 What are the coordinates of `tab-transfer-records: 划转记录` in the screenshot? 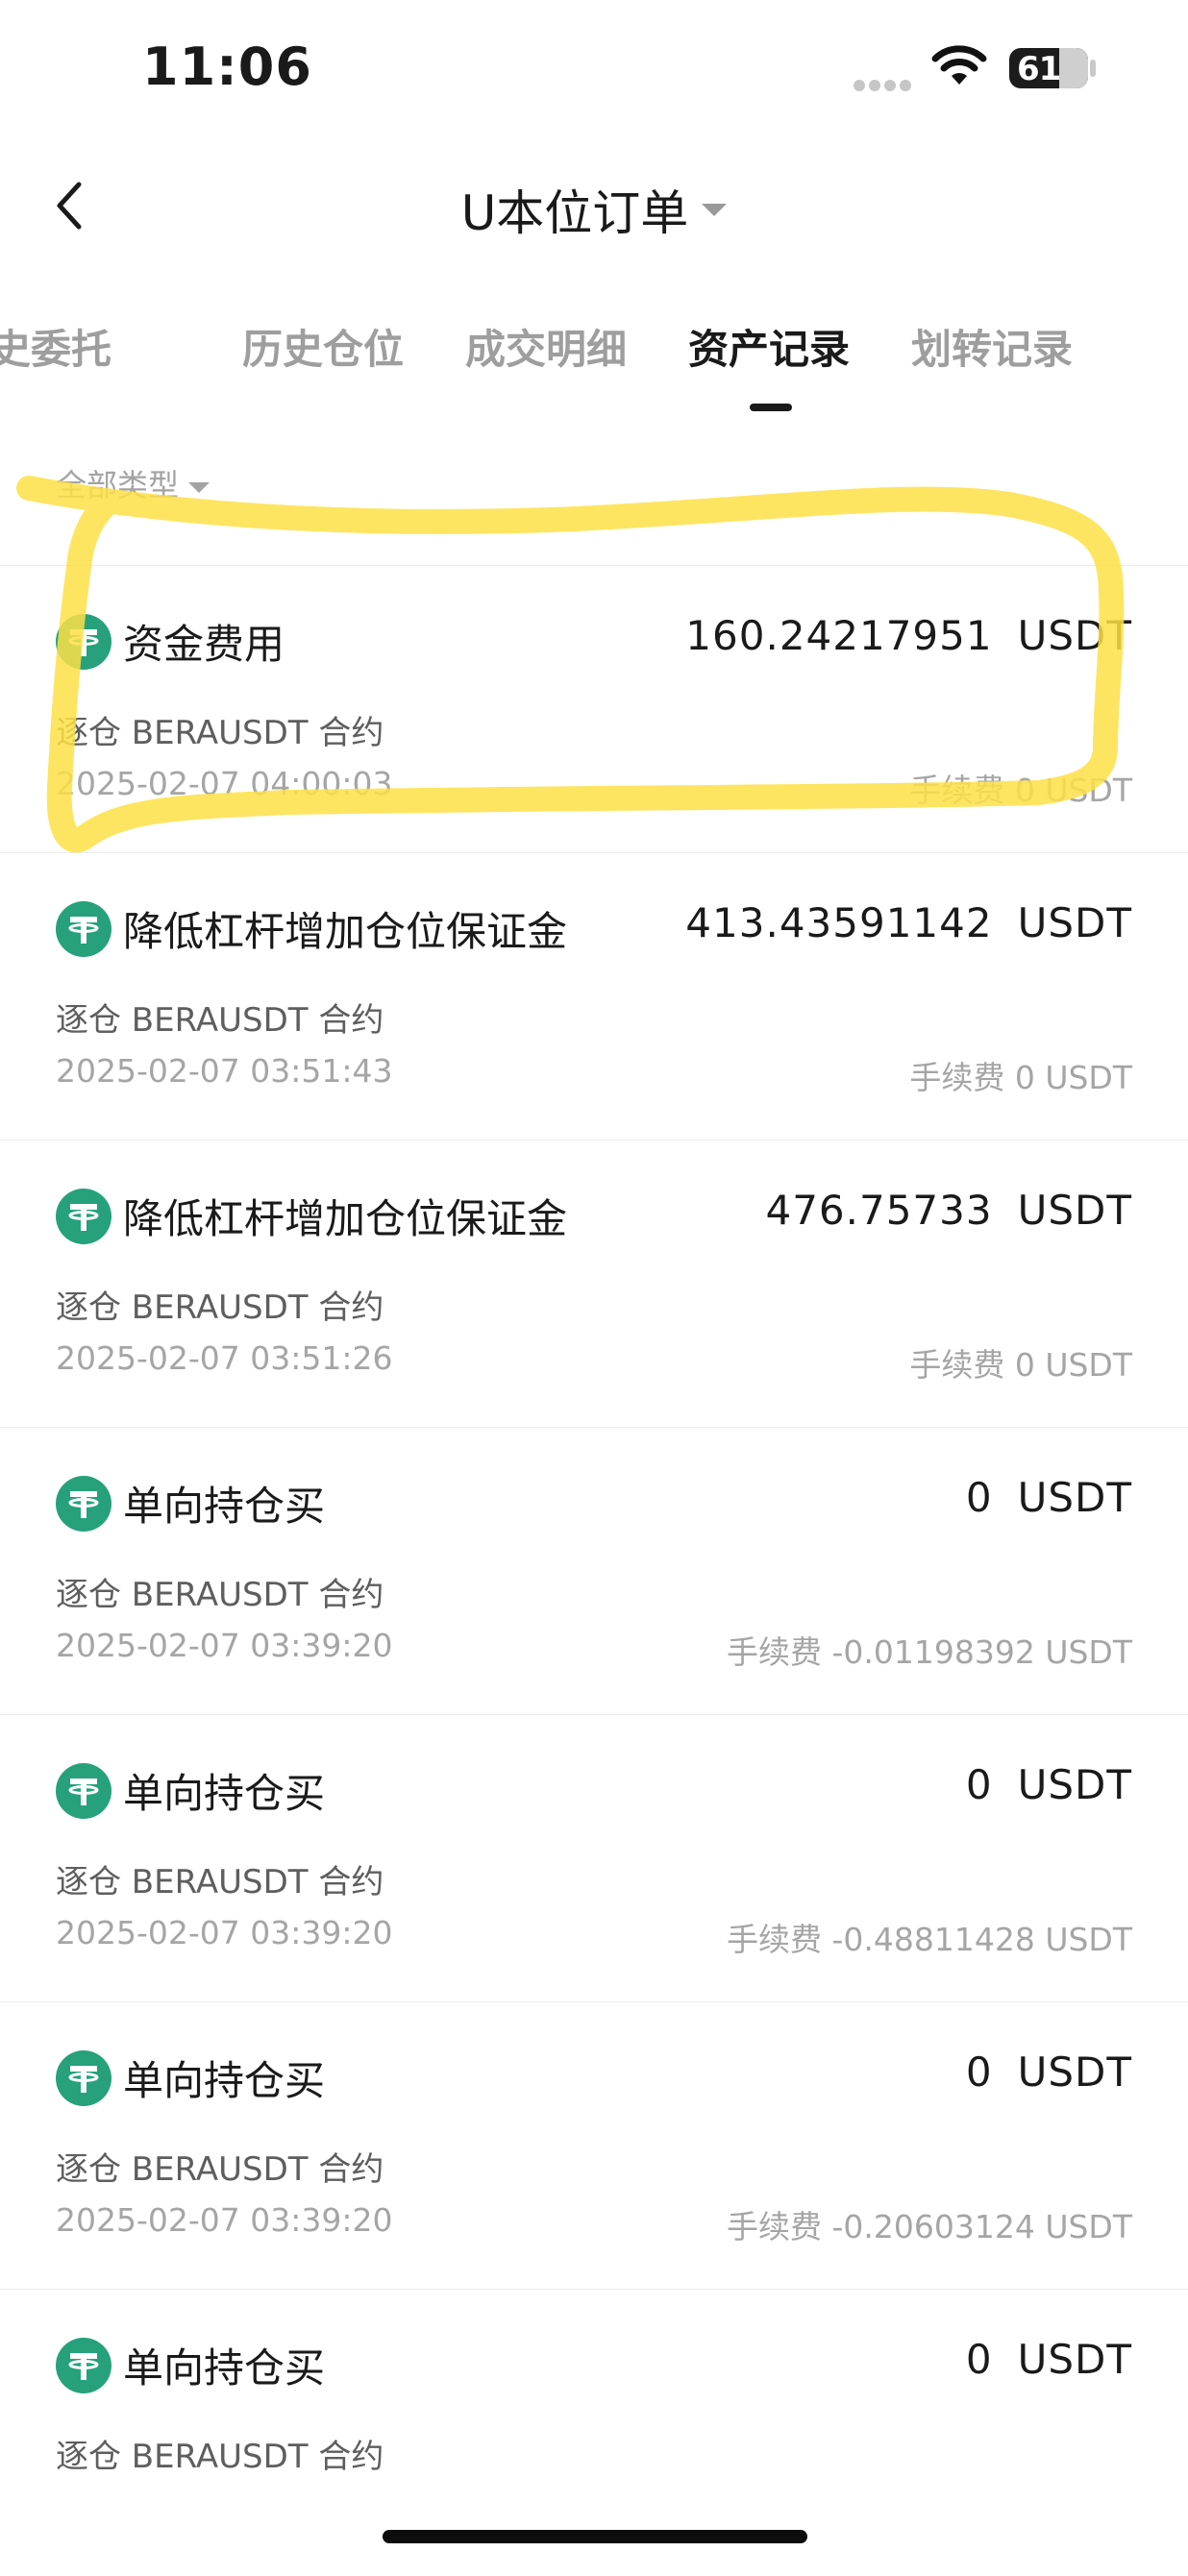 It's located at (992, 346).